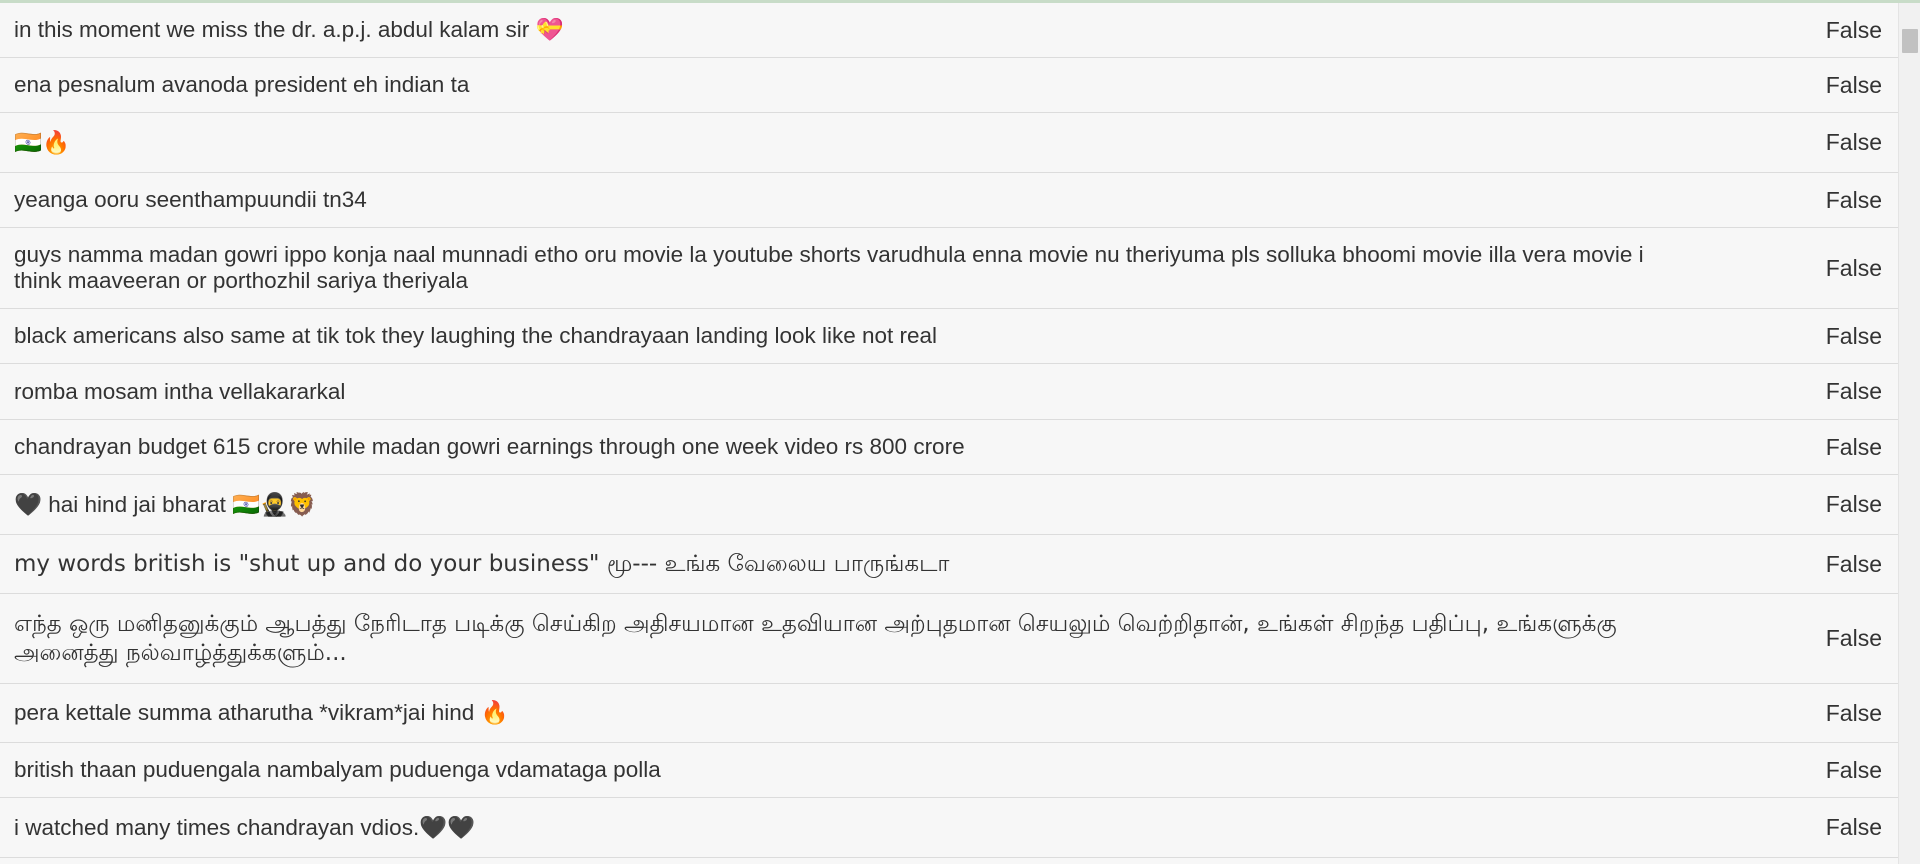 The image size is (1920, 864). Describe the element at coordinates (245, 827) in the screenshot. I see `comment-text: i watched many times chandrayan vdios.🖤🖤` at that location.